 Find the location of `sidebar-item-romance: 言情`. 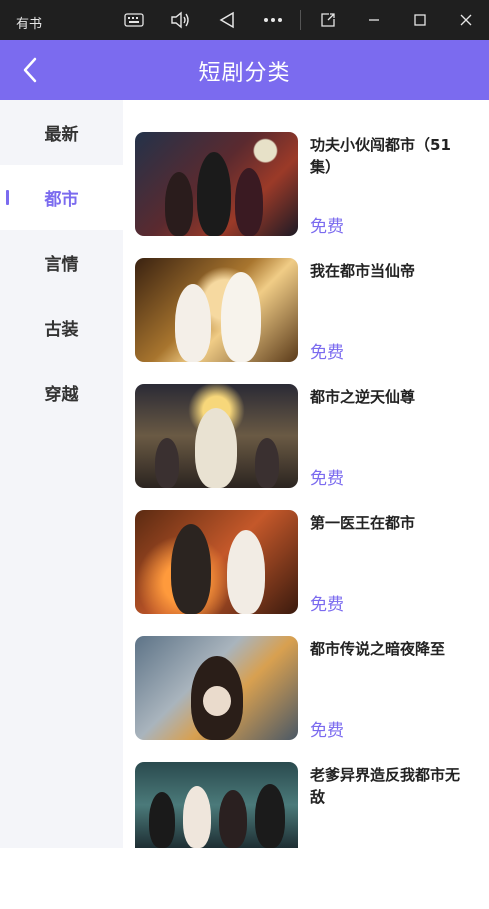

sidebar-item-romance: 言情 is located at coordinates (61, 262).